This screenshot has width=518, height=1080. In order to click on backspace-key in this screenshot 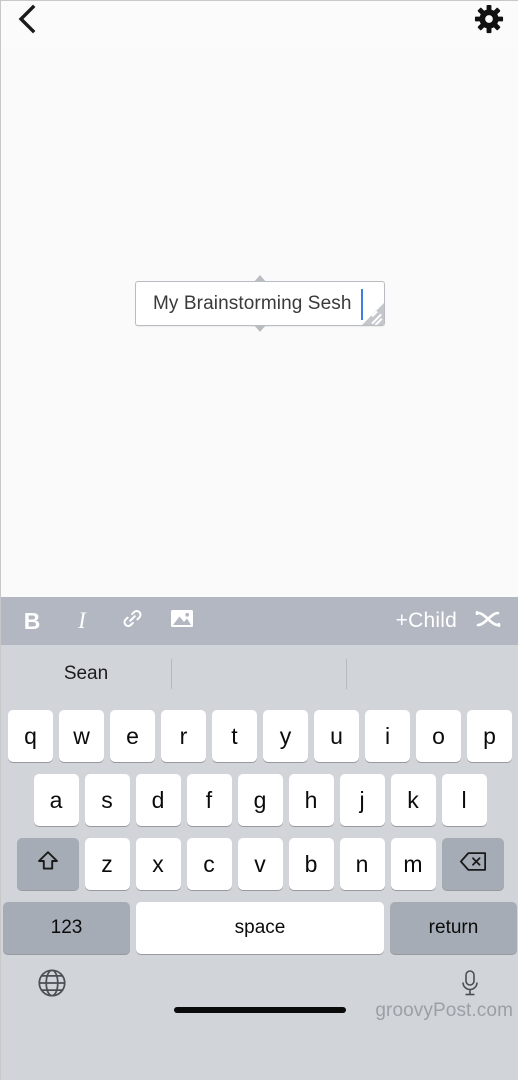, I will do `click(472, 864)`.